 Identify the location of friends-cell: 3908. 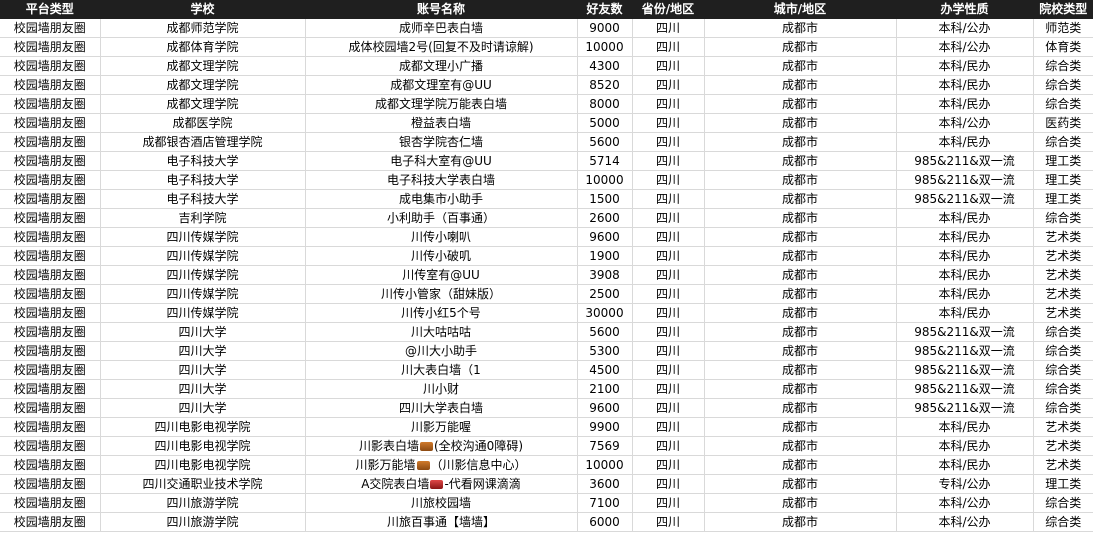
(605, 275).